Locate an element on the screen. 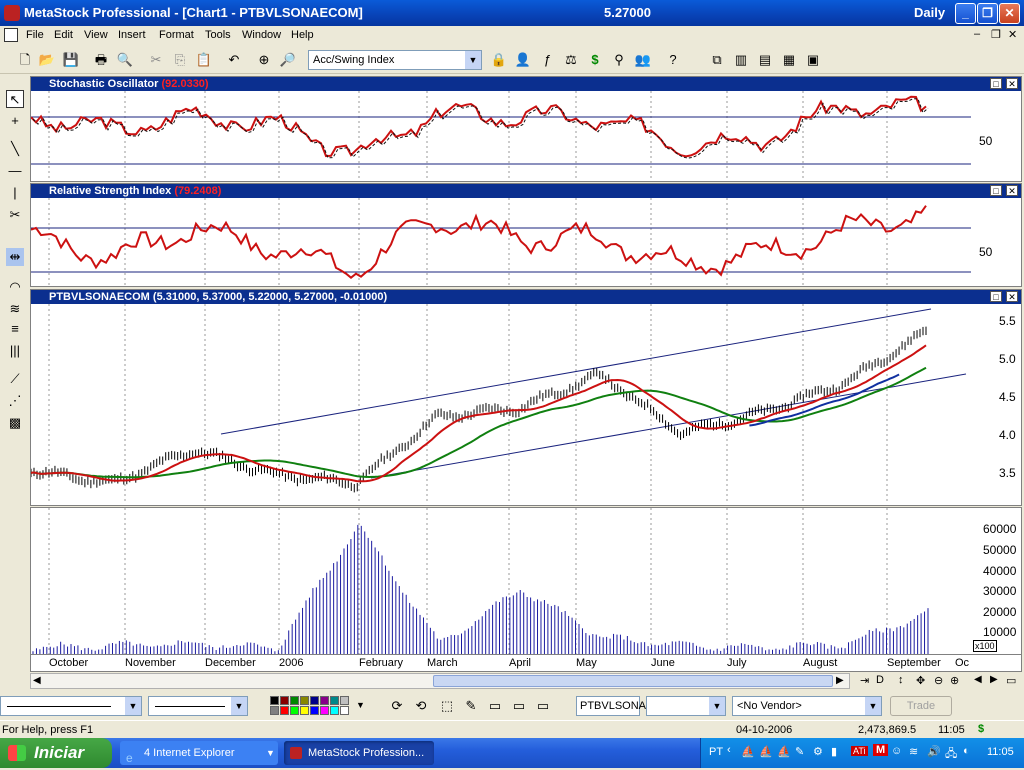 This screenshot has height=770, width=1024. tile-grid-icon: ▦ is located at coordinates (789, 60).